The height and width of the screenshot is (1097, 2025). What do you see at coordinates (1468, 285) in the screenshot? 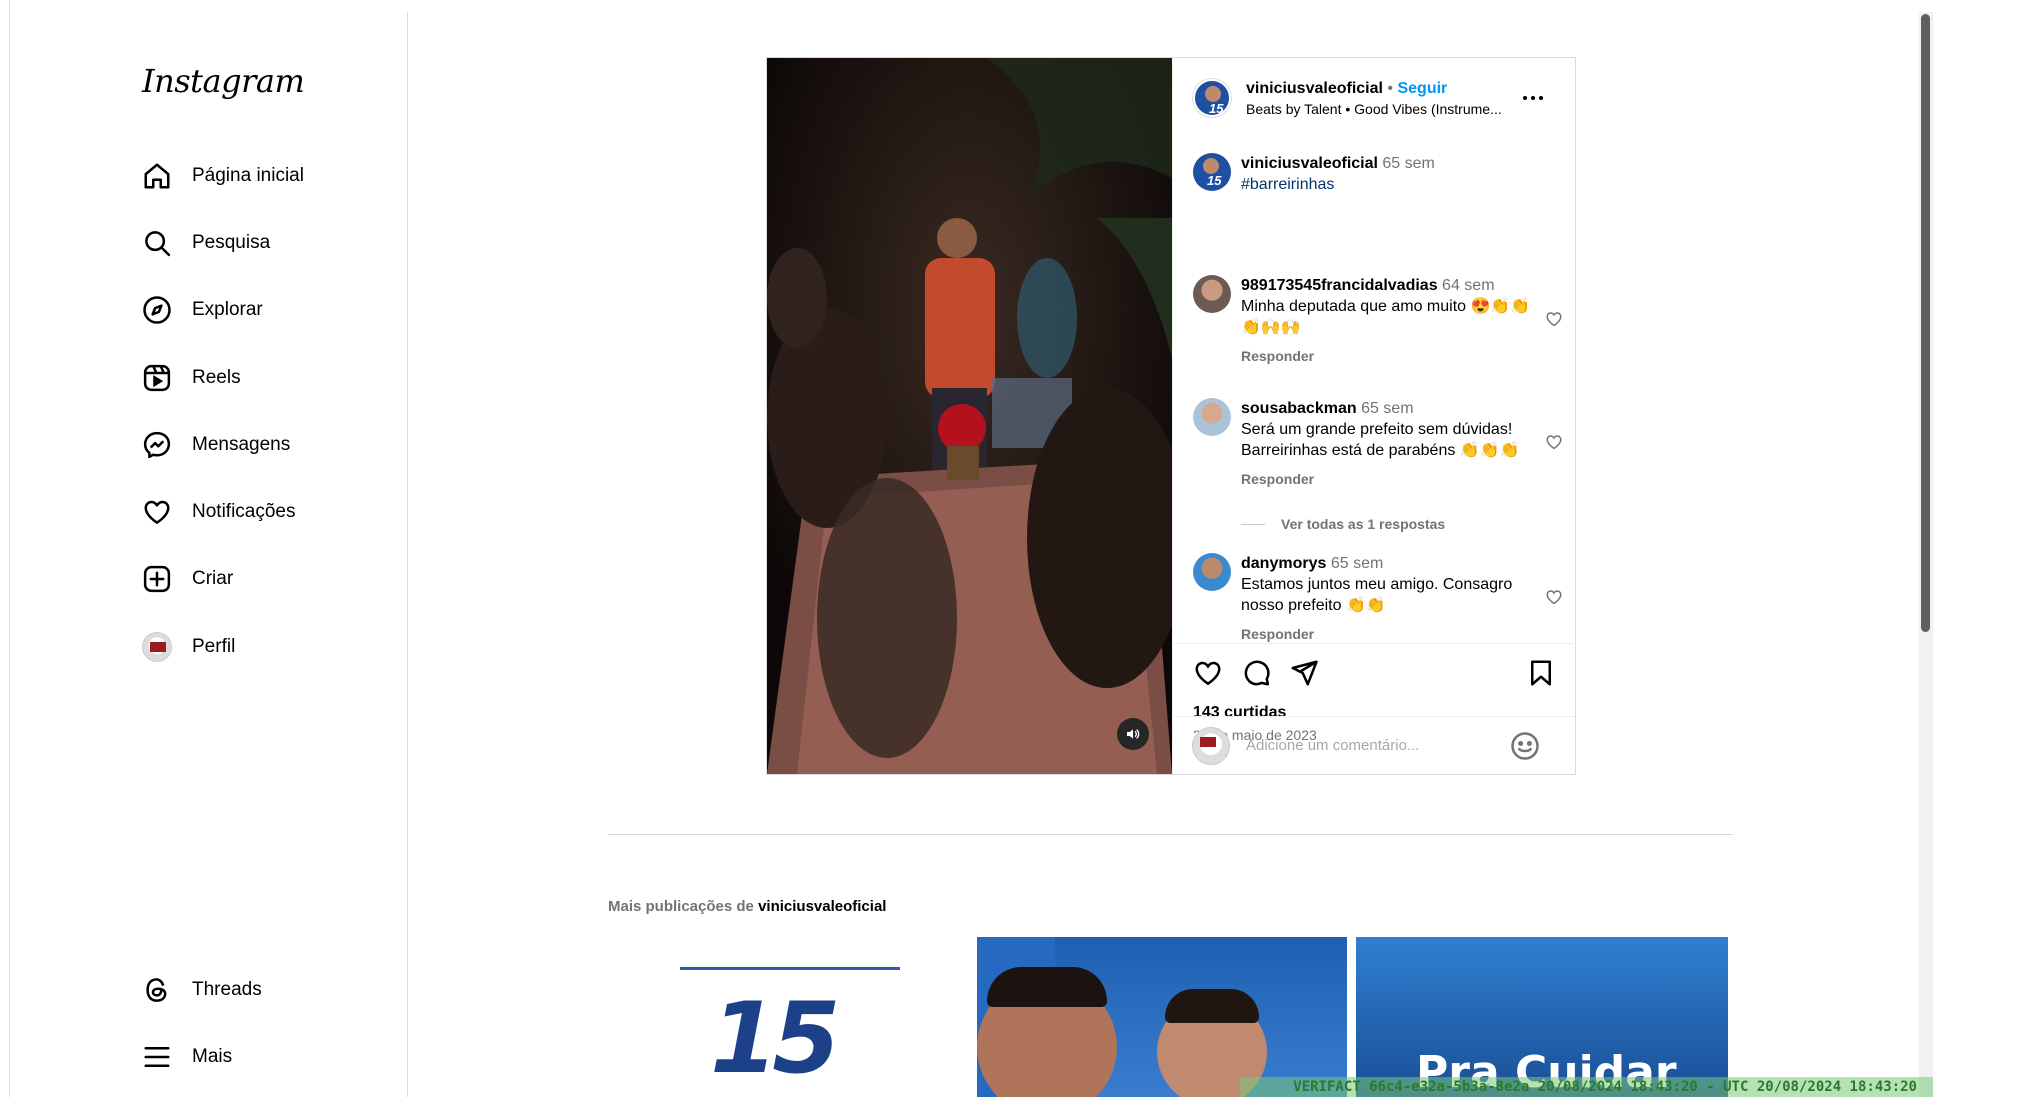
I see `comment-time: 64 sem` at bounding box center [1468, 285].